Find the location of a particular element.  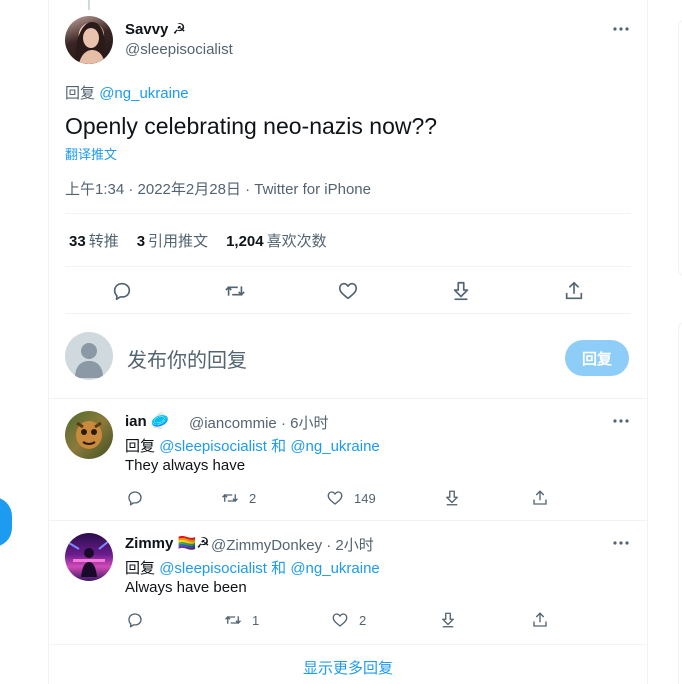

reply-text: They always have is located at coordinates (185, 465).